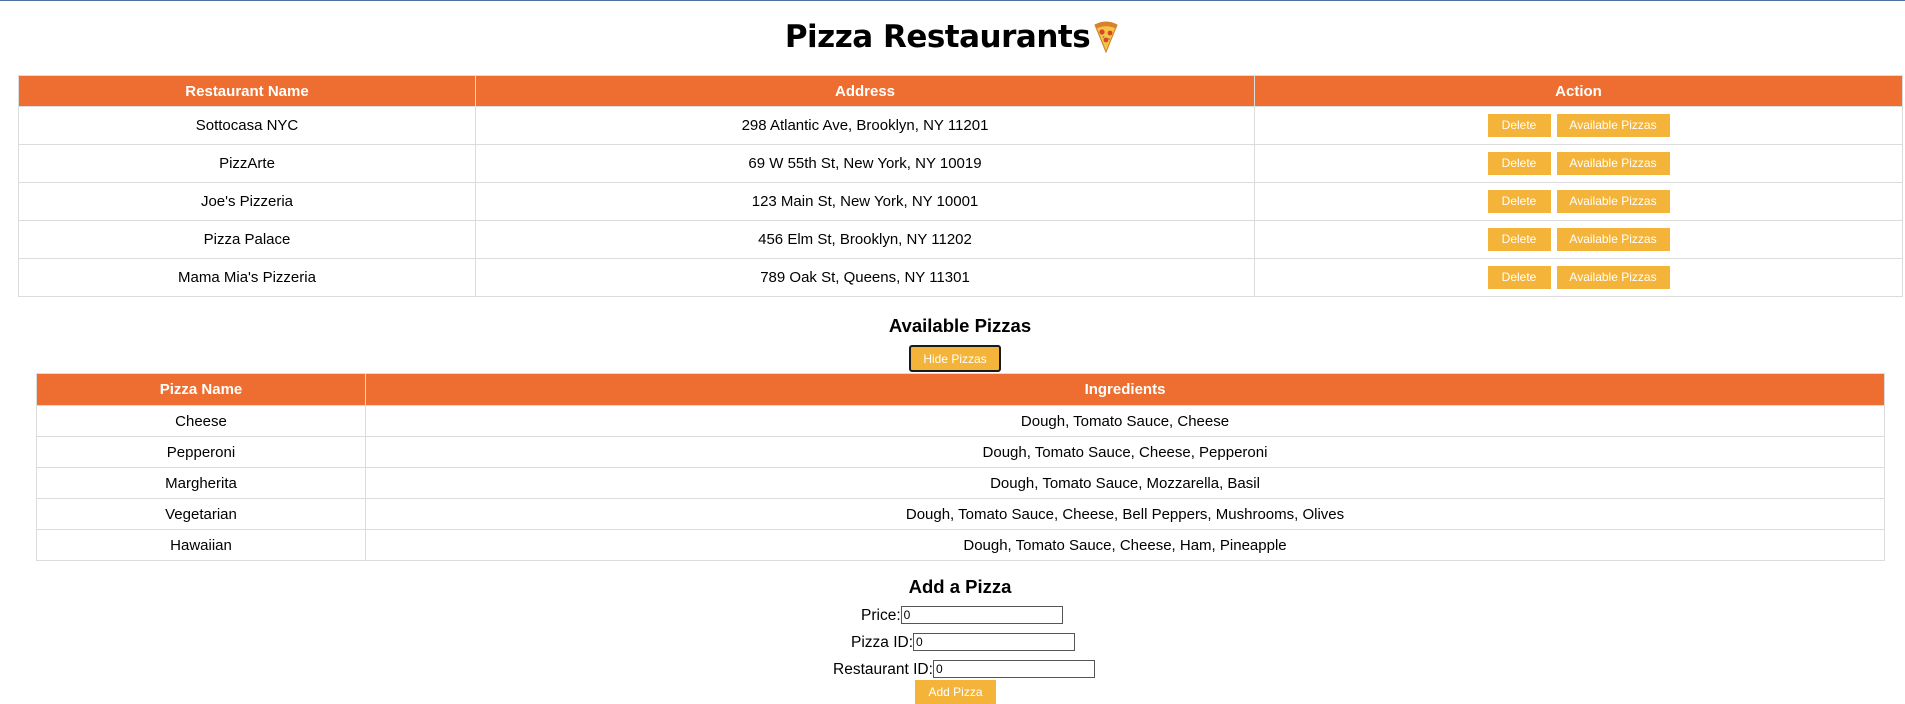 The height and width of the screenshot is (704, 1905). I want to click on pizza-name-cell: Pepperoni, so click(201, 452).